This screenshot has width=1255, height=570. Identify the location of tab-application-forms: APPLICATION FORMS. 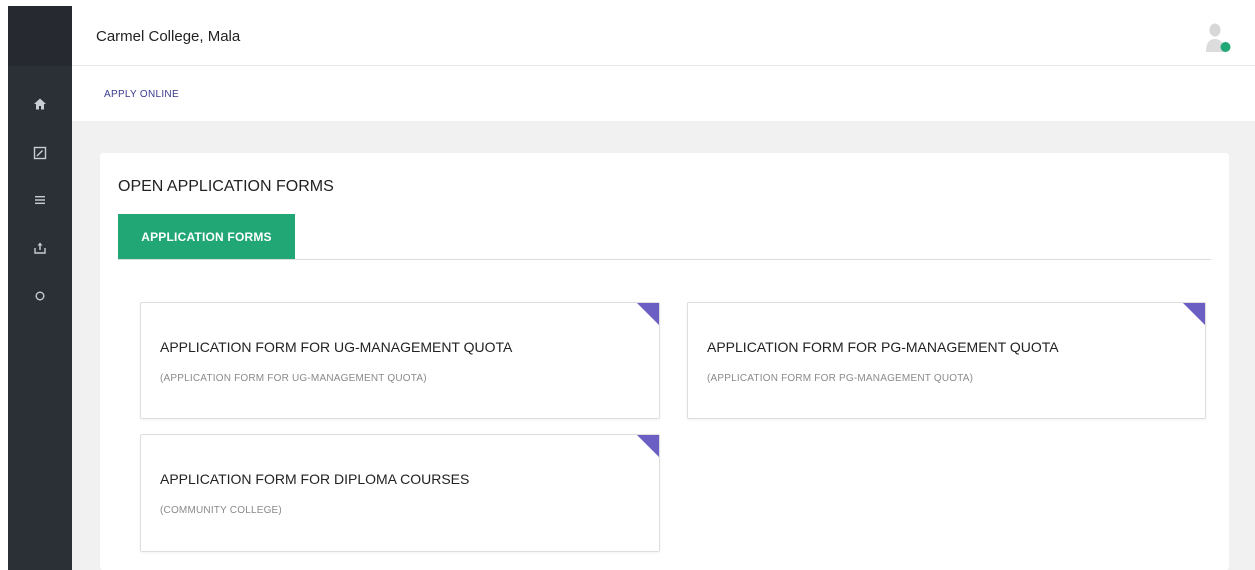
(206, 236).